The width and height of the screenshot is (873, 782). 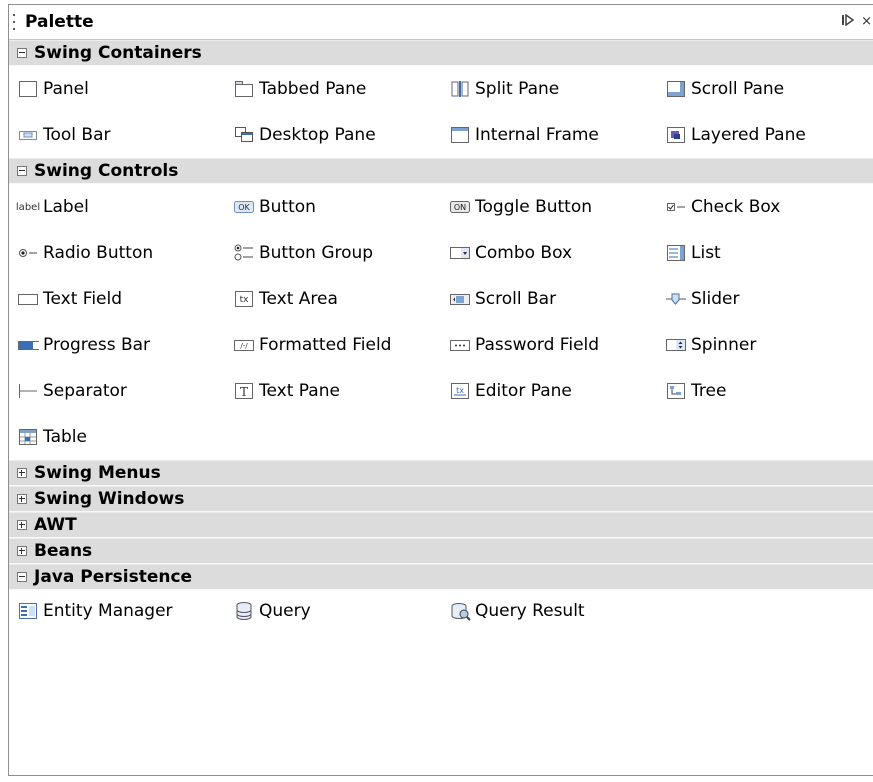 I want to click on palette-item-slider: Slider, so click(x=765, y=299).